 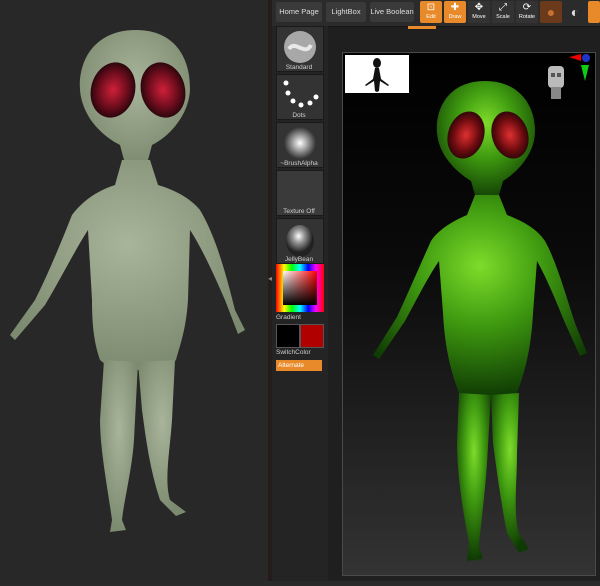 I want to click on primary-color-swatch, so click(x=288, y=336).